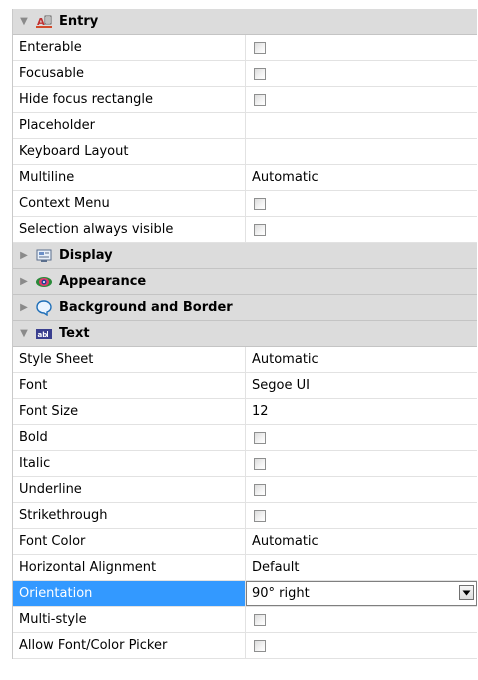 The image size is (478, 680). I want to click on prop-label: Font Size, so click(129, 411).